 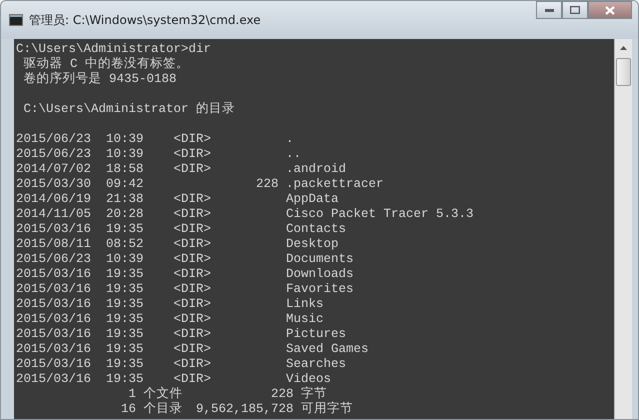 I want to click on entry-name: .android, so click(x=317, y=169).